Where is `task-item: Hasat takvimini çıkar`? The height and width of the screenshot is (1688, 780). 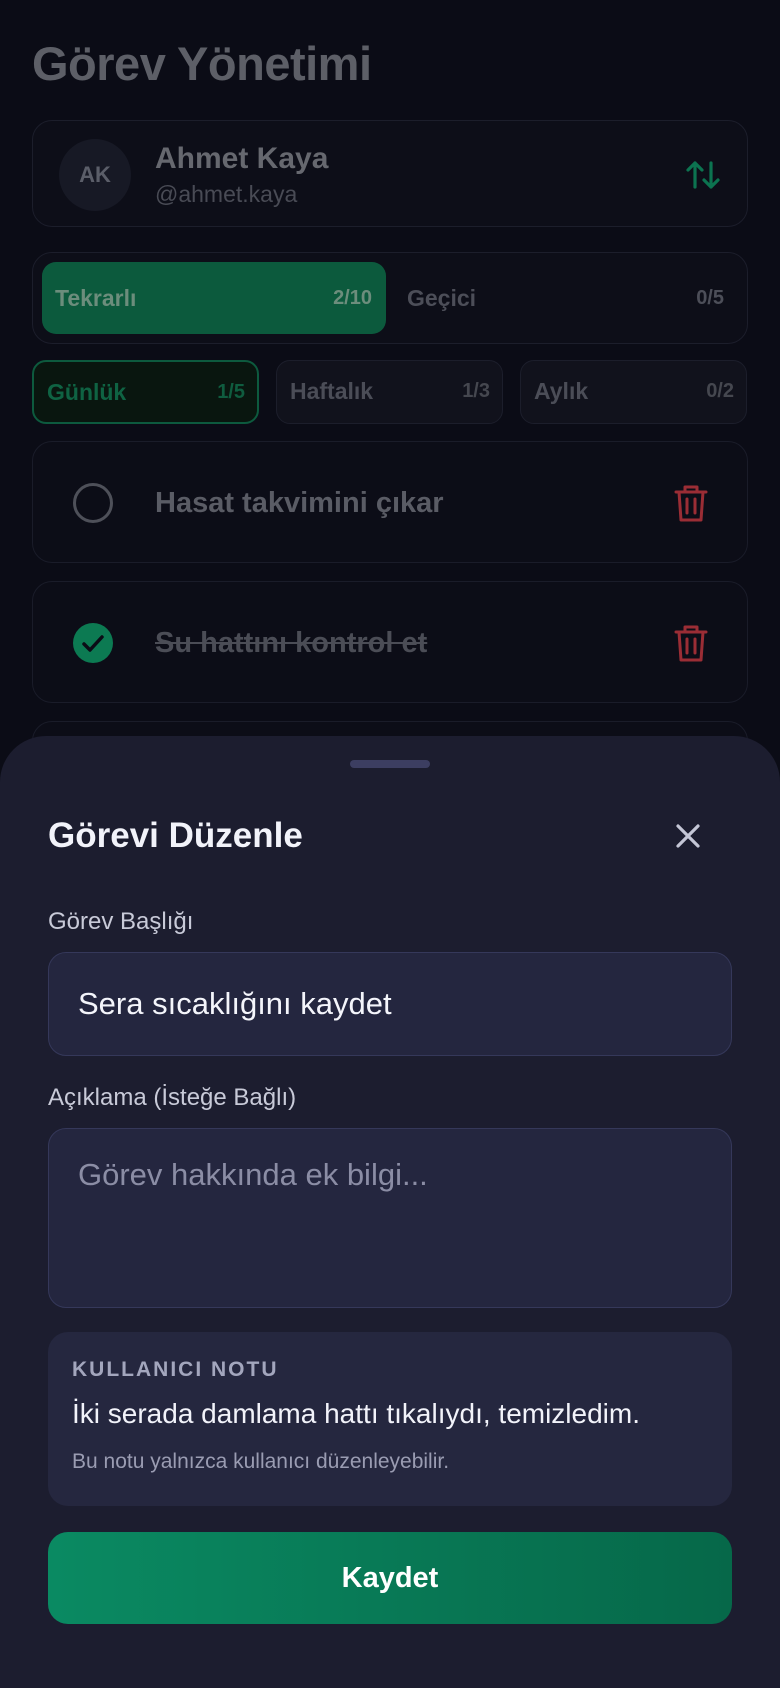
task-item: Hasat takvimini çıkar is located at coordinates (390, 502).